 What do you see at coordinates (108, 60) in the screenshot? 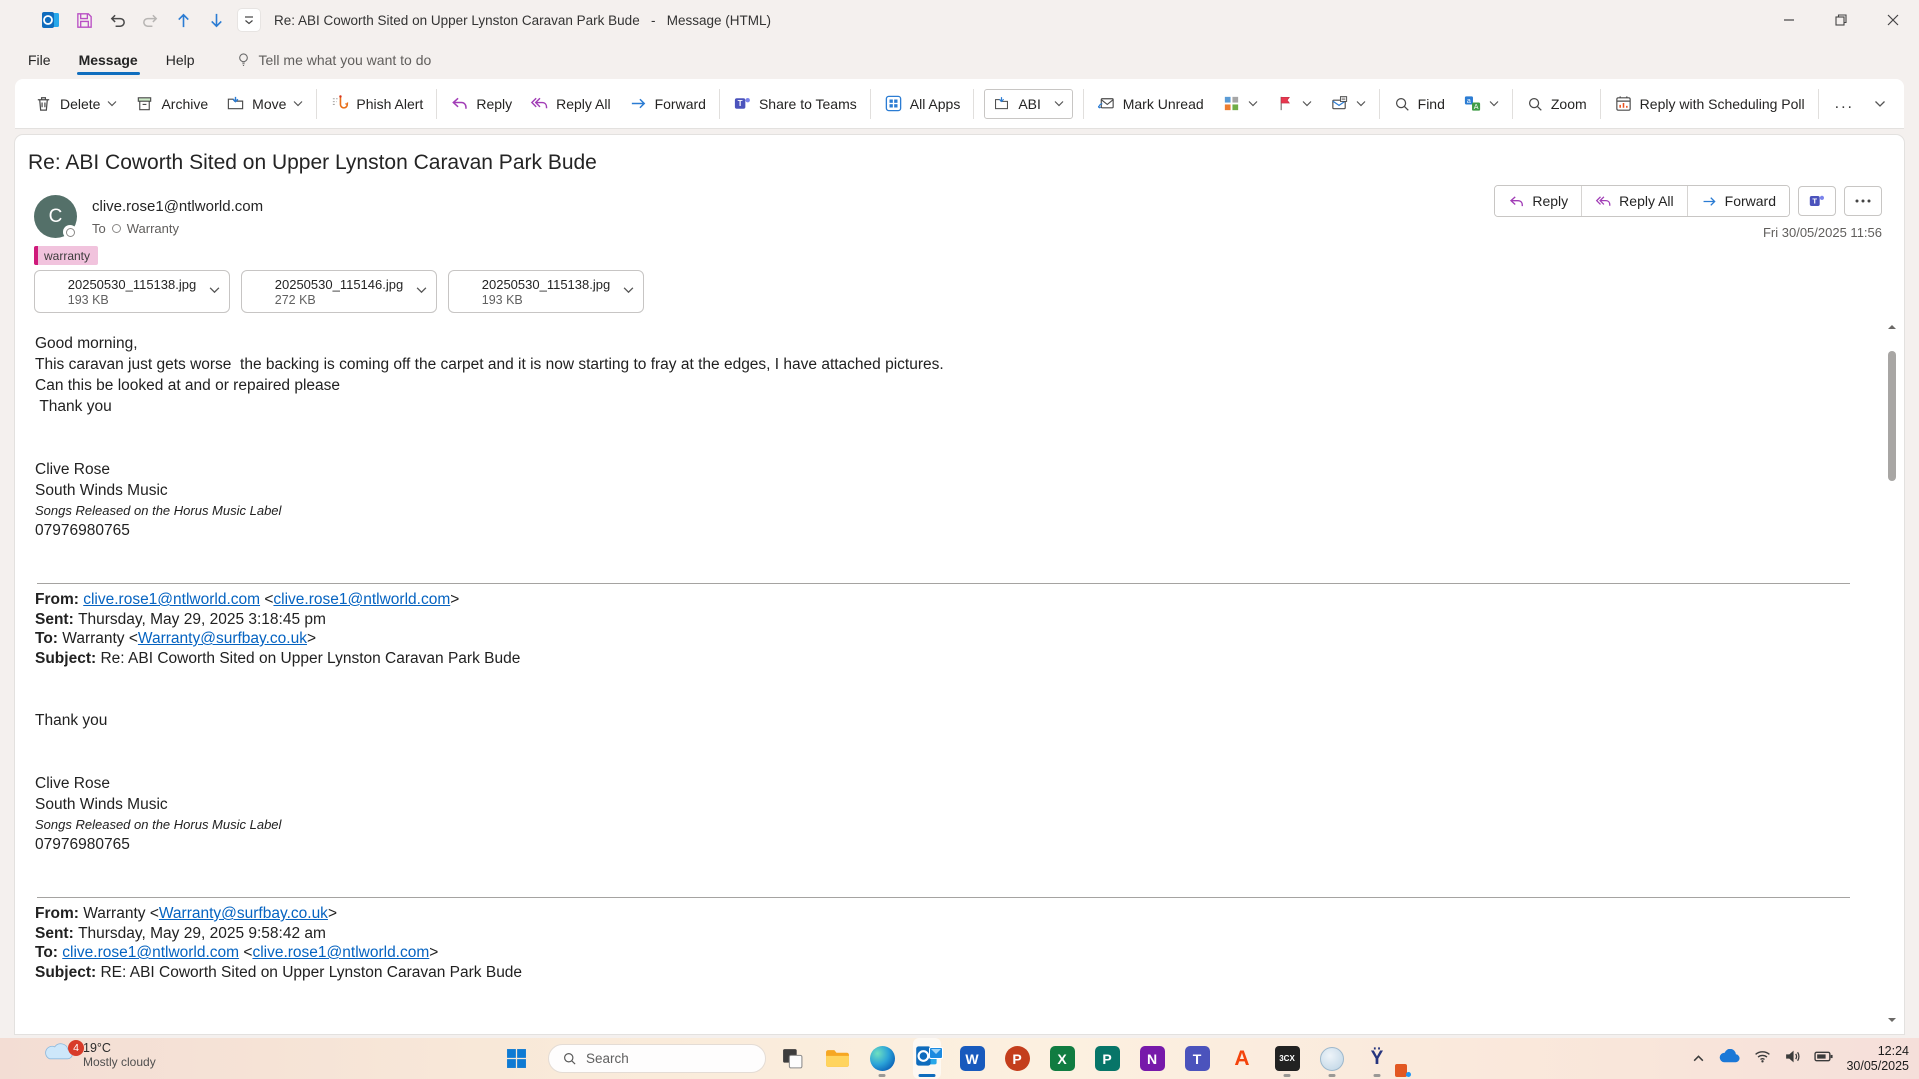
I see `tab-message: Message` at bounding box center [108, 60].